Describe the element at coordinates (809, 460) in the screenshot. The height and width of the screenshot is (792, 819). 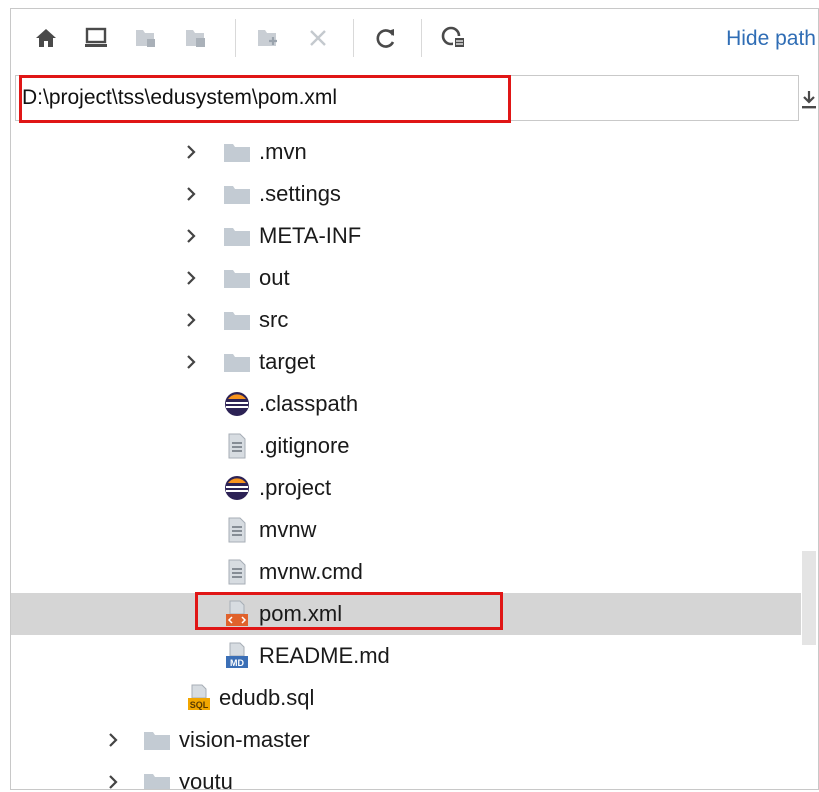
I see `vertical-scrollbar` at that location.